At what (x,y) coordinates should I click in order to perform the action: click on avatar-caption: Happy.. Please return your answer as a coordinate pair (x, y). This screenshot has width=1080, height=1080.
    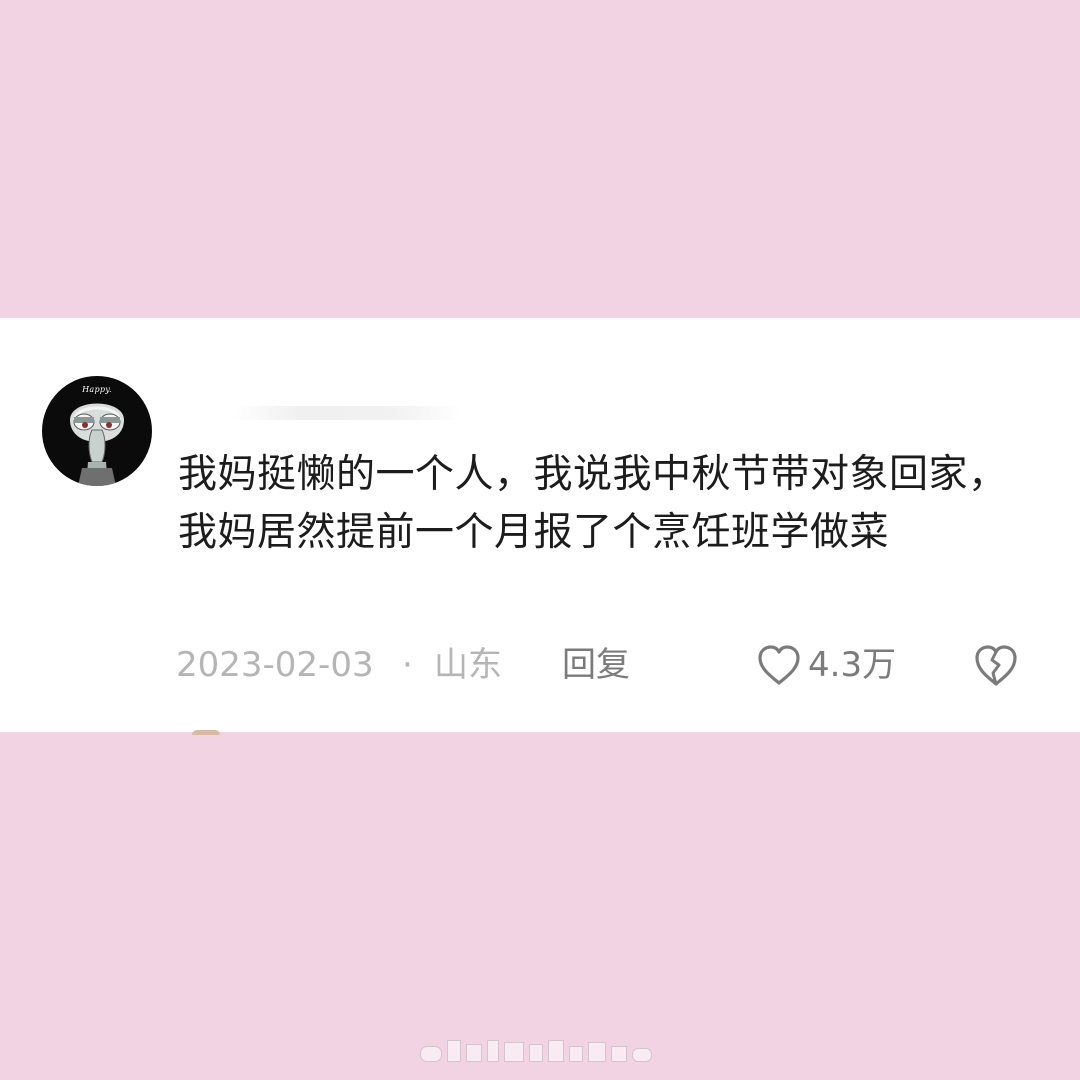
    Looking at the image, I should click on (97, 389).